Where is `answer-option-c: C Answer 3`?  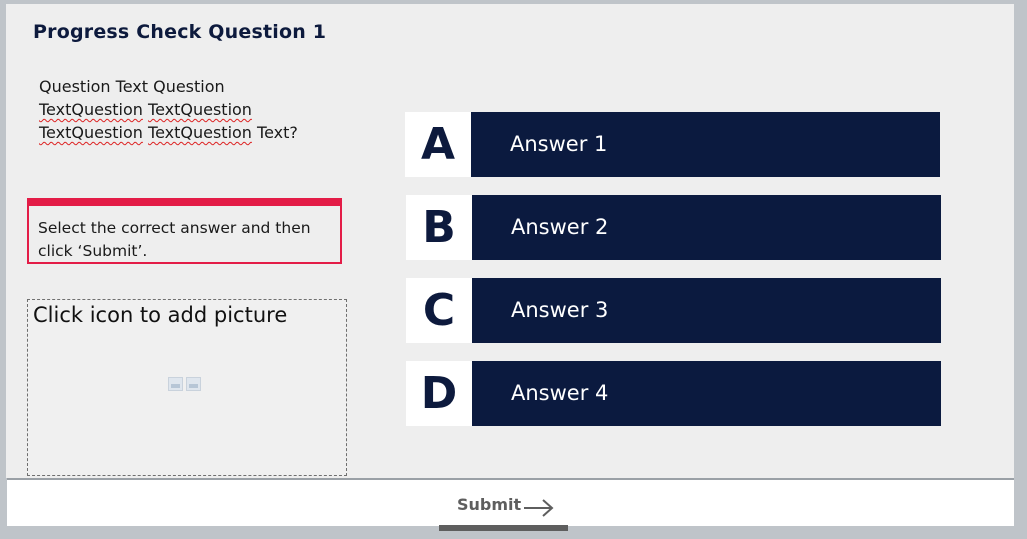 answer-option-c: C Answer 3 is located at coordinates (673, 310).